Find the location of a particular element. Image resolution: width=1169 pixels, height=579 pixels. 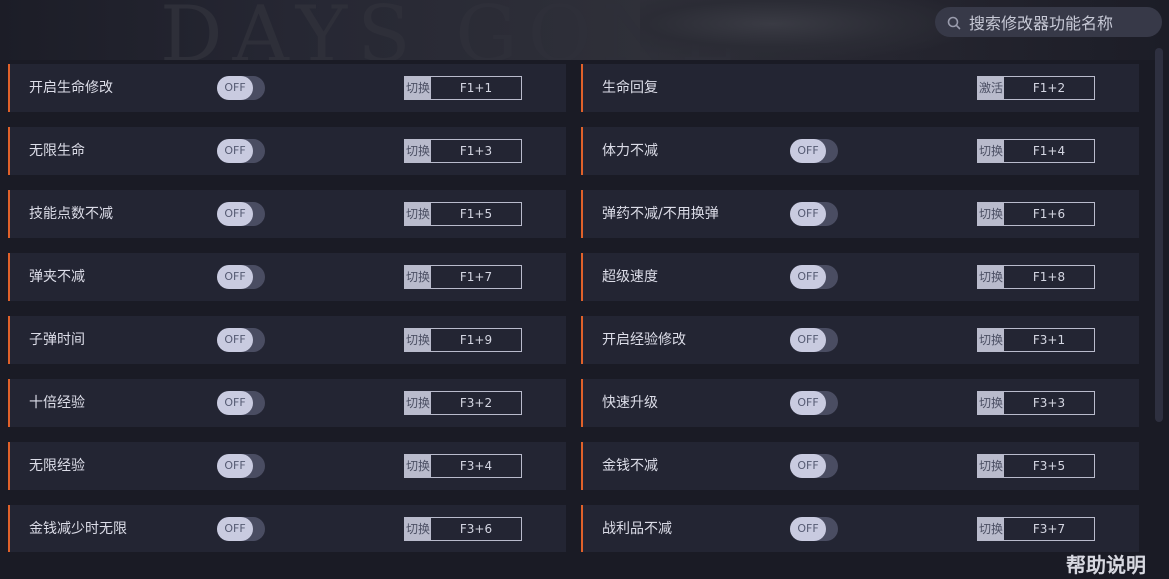

hotkey-field: 切换 F1+5 is located at coordinates (463, 214).